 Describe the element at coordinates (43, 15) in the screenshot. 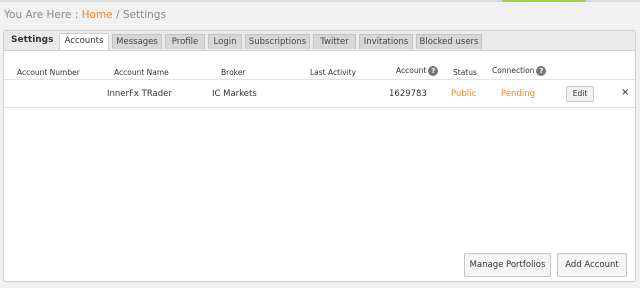

I see `breadcrumb-prefix: You Are Here :` at that location.